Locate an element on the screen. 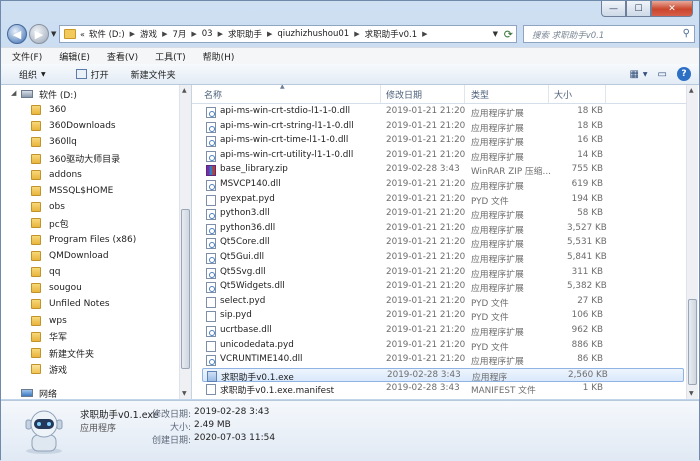 The height and width of the screenshot is (461, 700). breadcrumb-item: 求职助手v0.1 is located at coordinates (391, 34).